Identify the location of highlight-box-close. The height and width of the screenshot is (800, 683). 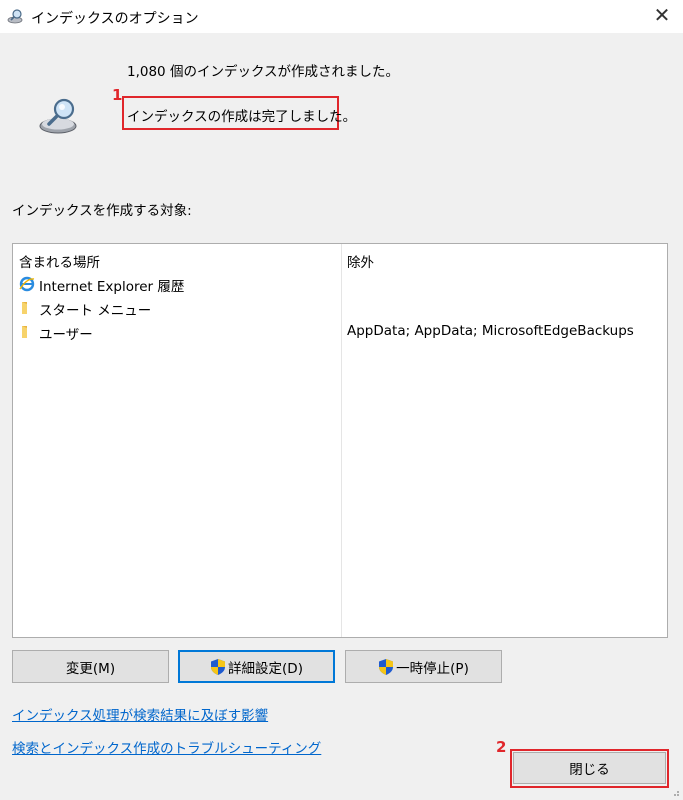
(589, 768).